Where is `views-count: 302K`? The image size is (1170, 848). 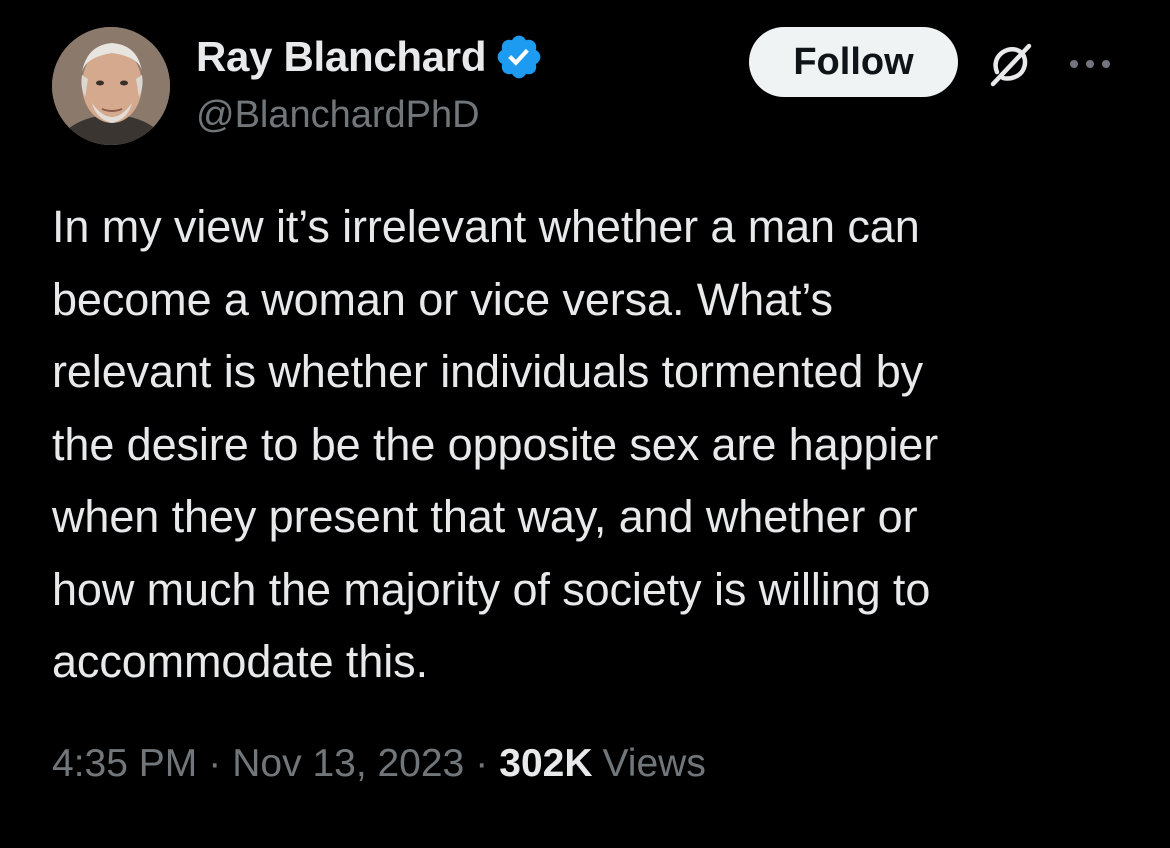 views-count: 302K is located at coordinates (545, 764).